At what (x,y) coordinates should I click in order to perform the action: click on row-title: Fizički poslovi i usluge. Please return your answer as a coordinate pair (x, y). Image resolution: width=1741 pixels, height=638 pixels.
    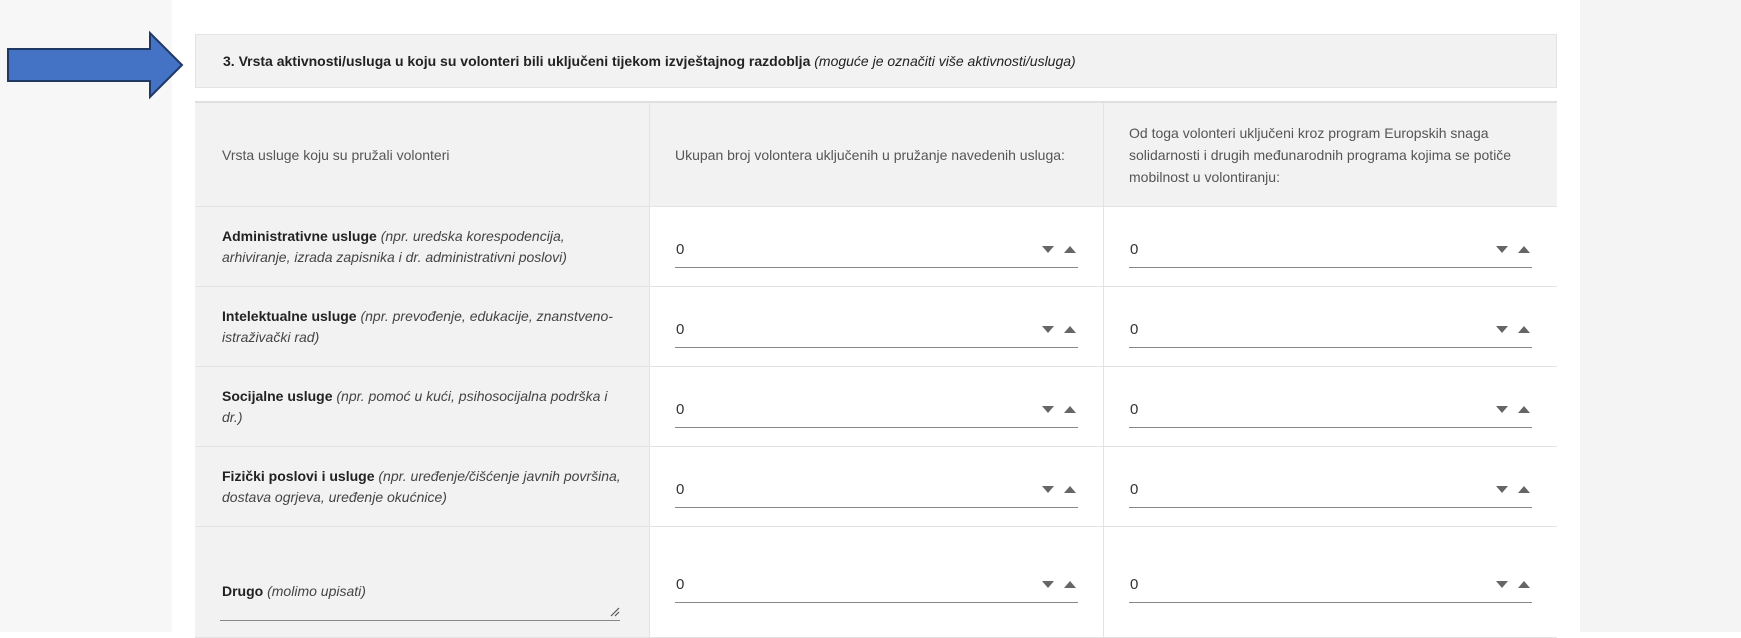
    Looking at the image, I should click on (298, 475).